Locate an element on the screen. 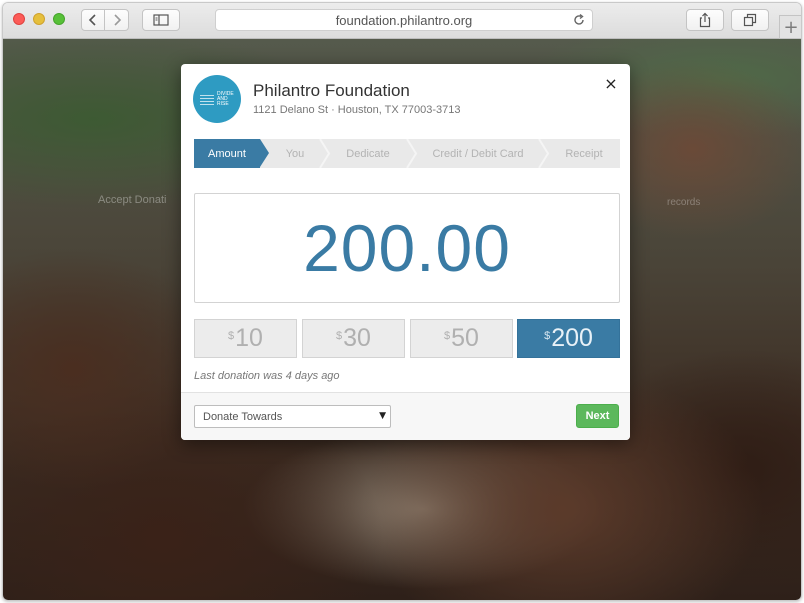 Image resolution: width=804 pixels, height=603 pixels. preset-200-button: $ 200 is located at coordinates (568, 338).